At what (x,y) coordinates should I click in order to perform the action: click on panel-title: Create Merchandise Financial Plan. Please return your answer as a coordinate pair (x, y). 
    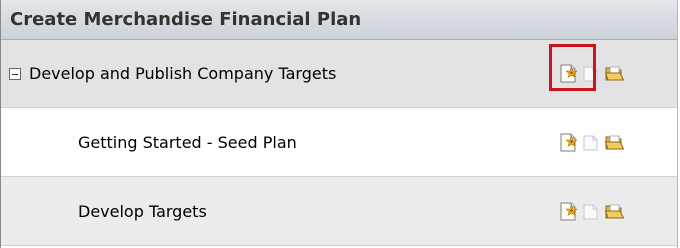
    Looking at the image, I should click on (186, 19).